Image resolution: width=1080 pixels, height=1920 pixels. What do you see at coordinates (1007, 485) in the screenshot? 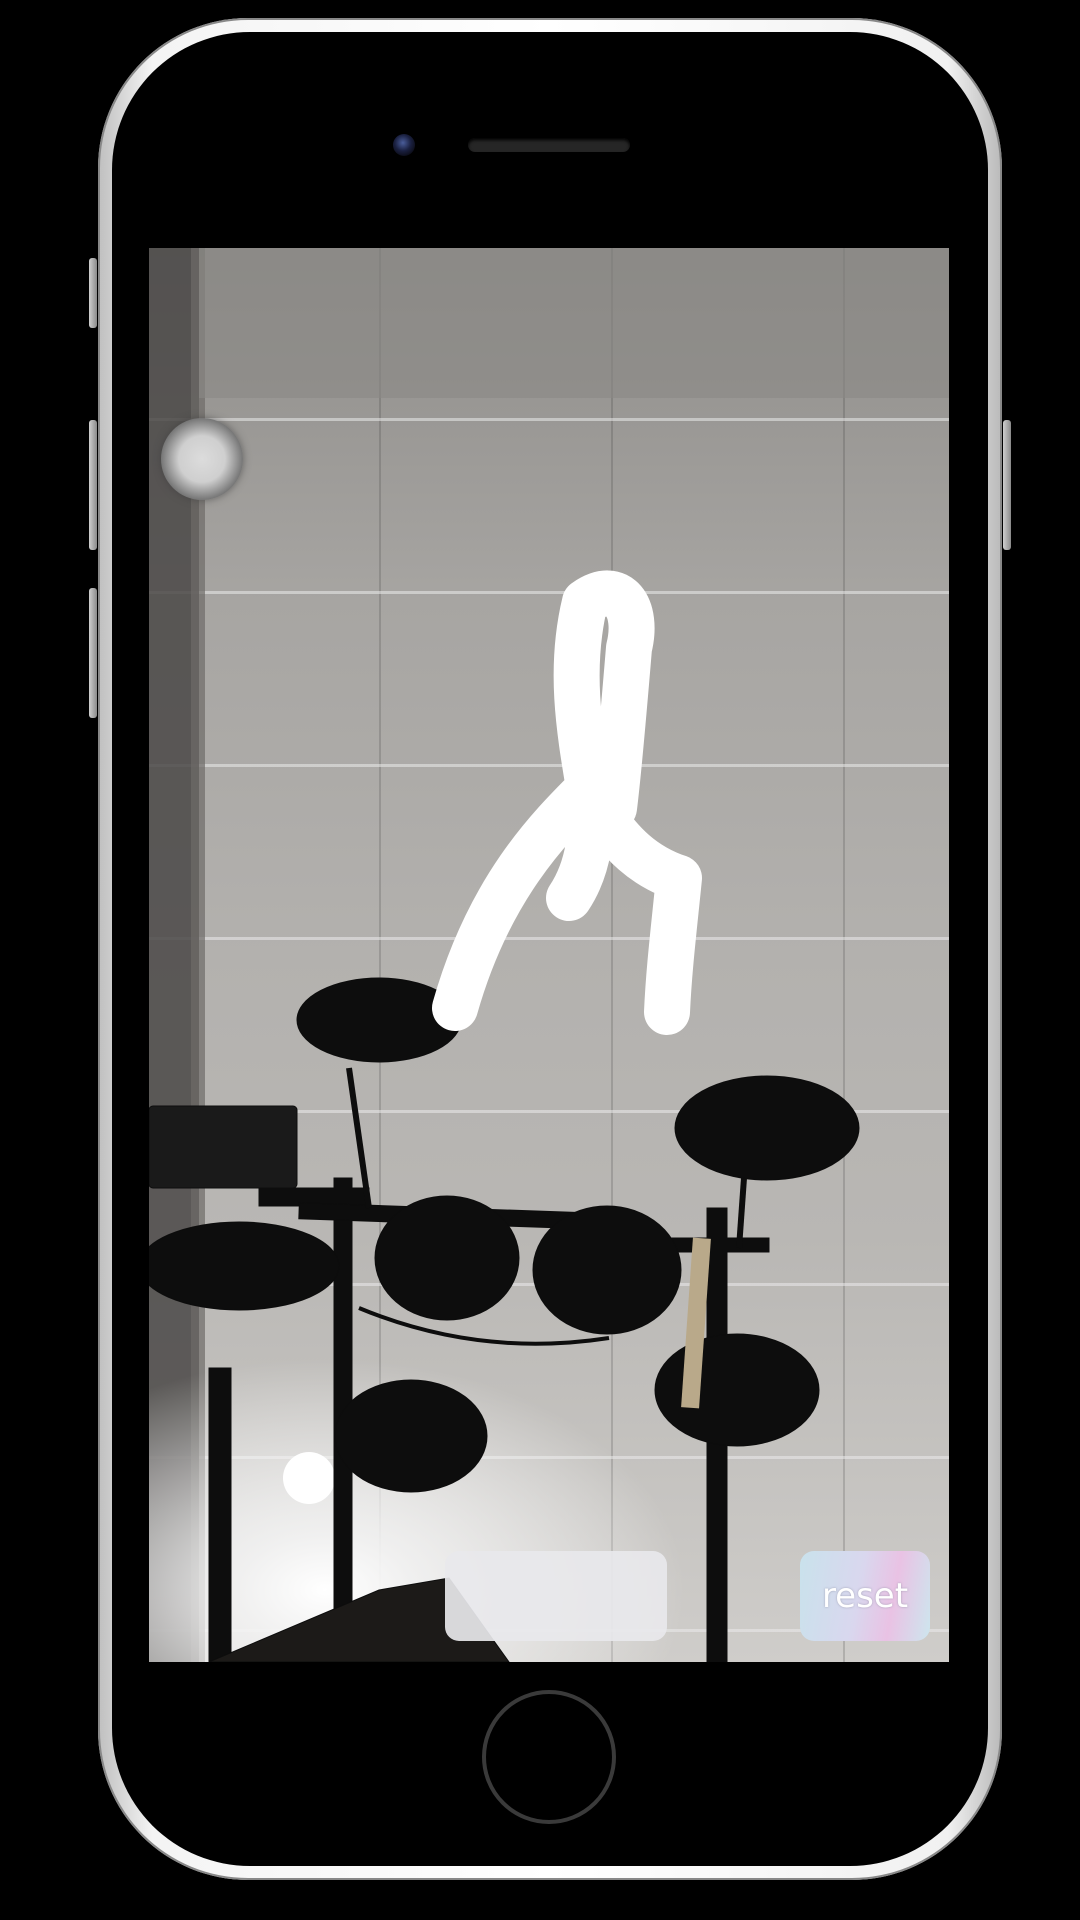
I see `power-button` at bounding box center [1007, 485].